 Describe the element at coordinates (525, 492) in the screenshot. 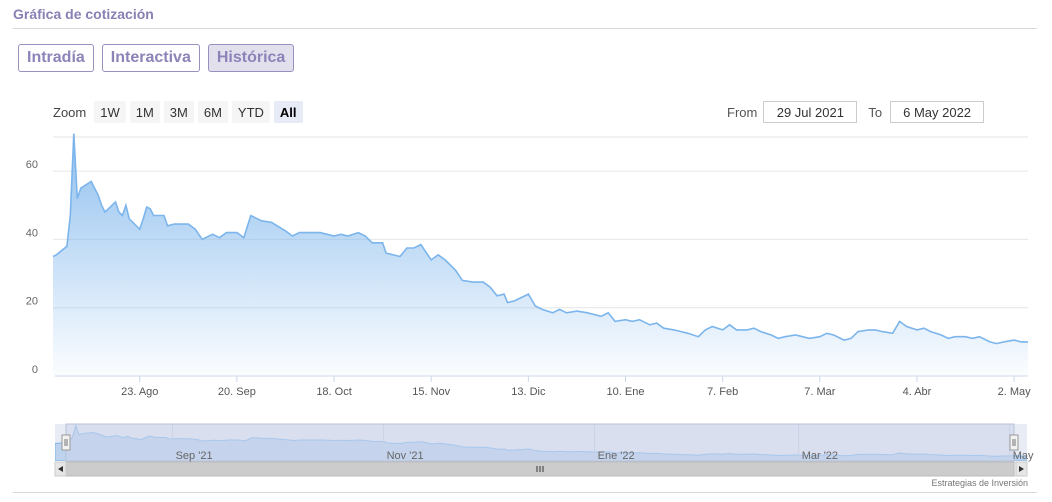

I see `bottom-divider` at that location.